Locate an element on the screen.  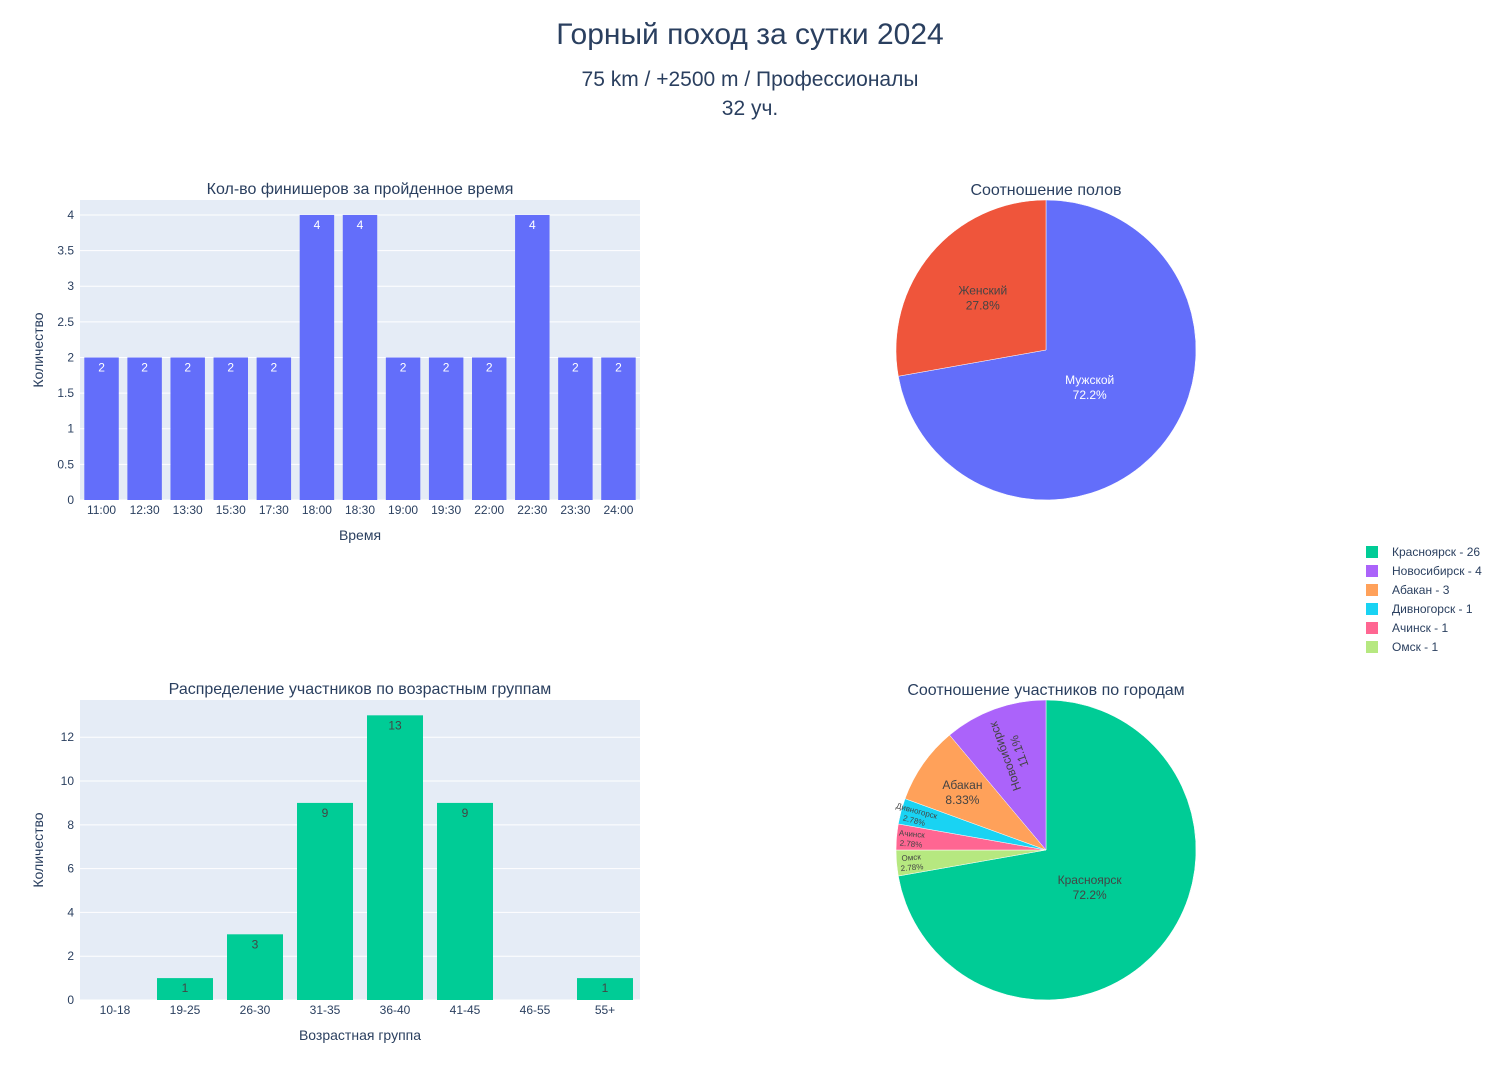
legend-label: Новосибирск - 4 is located at coordinates (1437, 571).